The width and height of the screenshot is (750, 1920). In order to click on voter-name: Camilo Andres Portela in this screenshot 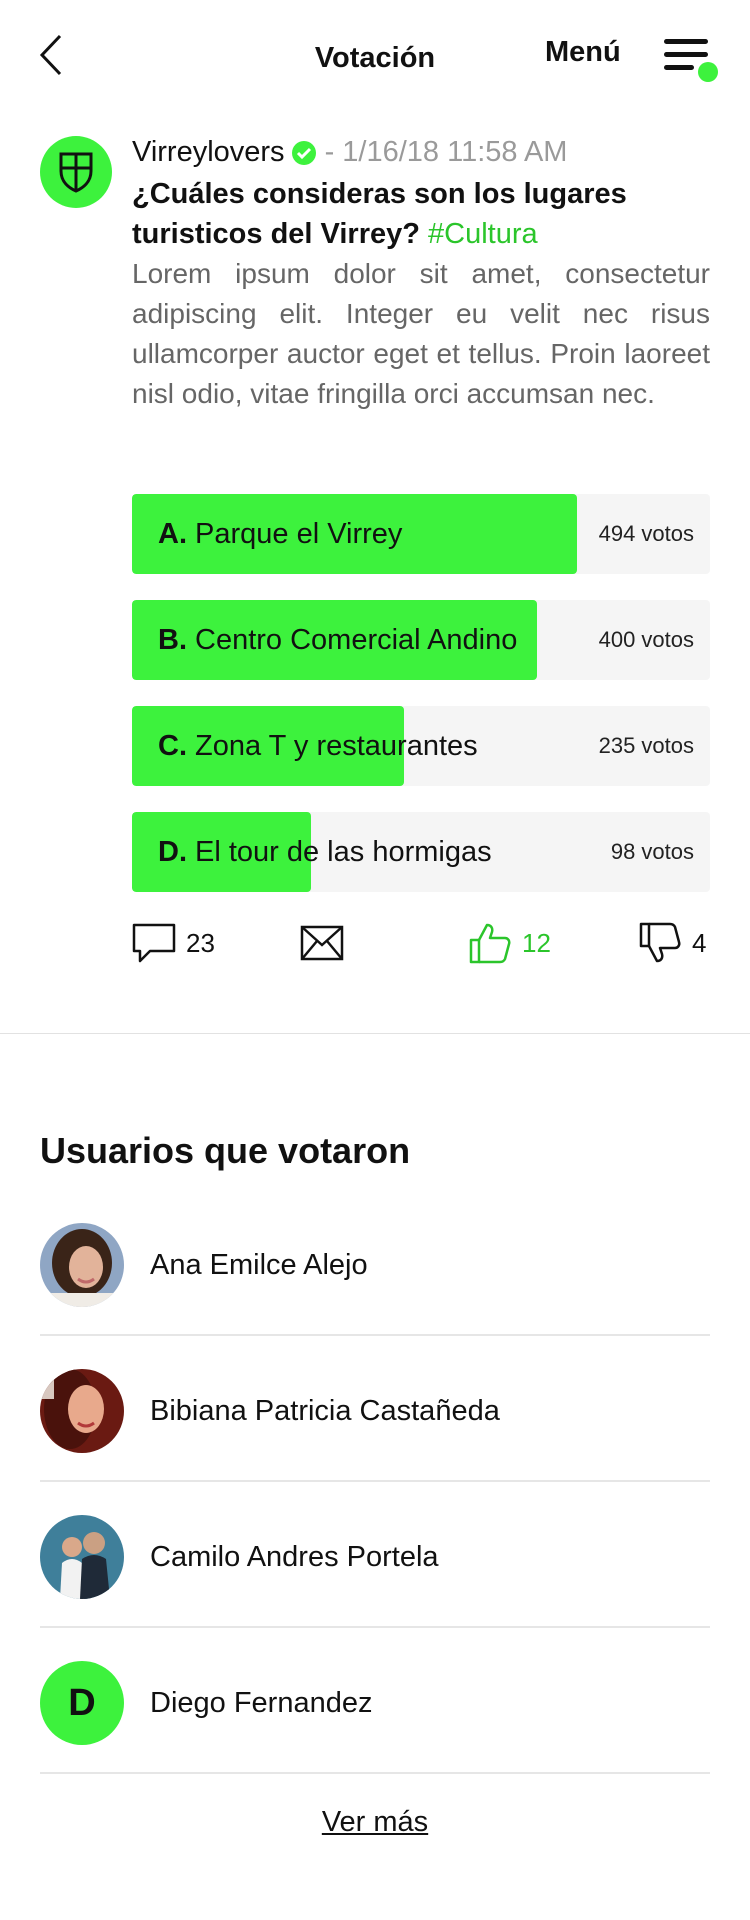, I will do `click(294, 1557)`.